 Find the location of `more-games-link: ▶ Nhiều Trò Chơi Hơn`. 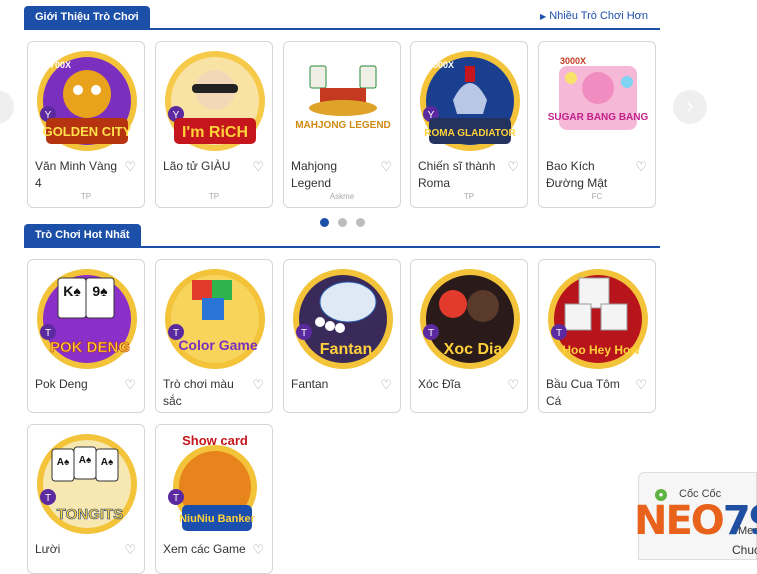

more-games-link: ▶ Nhiều Trò Chơi Hơn is located at coordinates (594, 16).